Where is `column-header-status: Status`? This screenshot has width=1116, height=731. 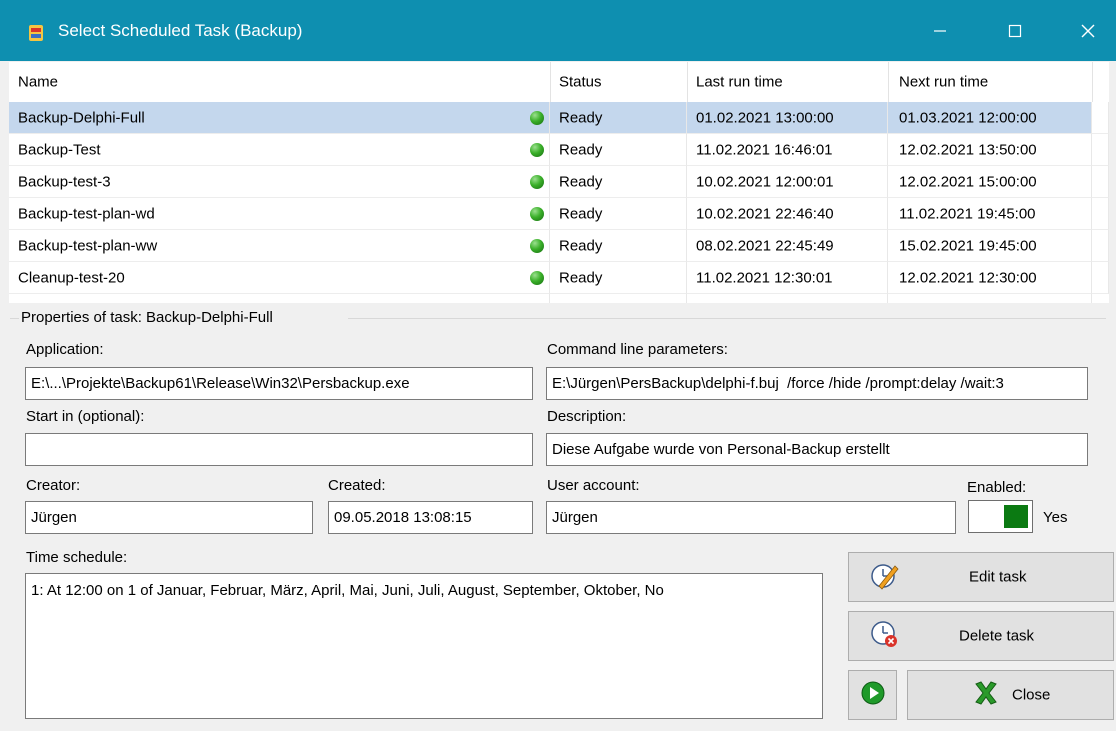
column-header-status: Status is located at coordinates (619, 82).